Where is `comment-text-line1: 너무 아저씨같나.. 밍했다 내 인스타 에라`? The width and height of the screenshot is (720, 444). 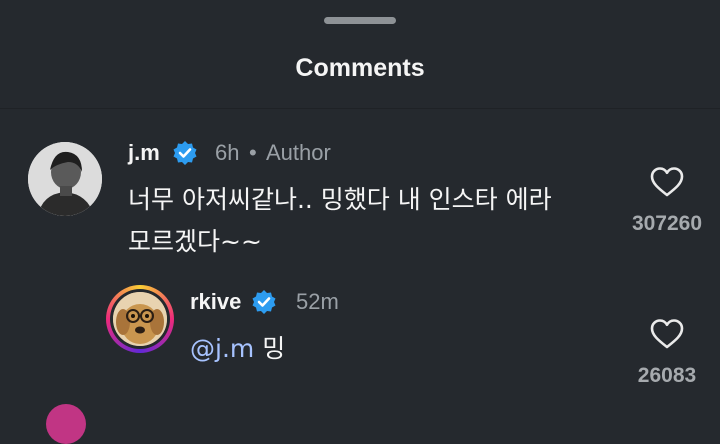 comment-text-line1: 너무 아저씨같나.. 밍했다 내 인스타 에라 is located at coordinates (340, 199).